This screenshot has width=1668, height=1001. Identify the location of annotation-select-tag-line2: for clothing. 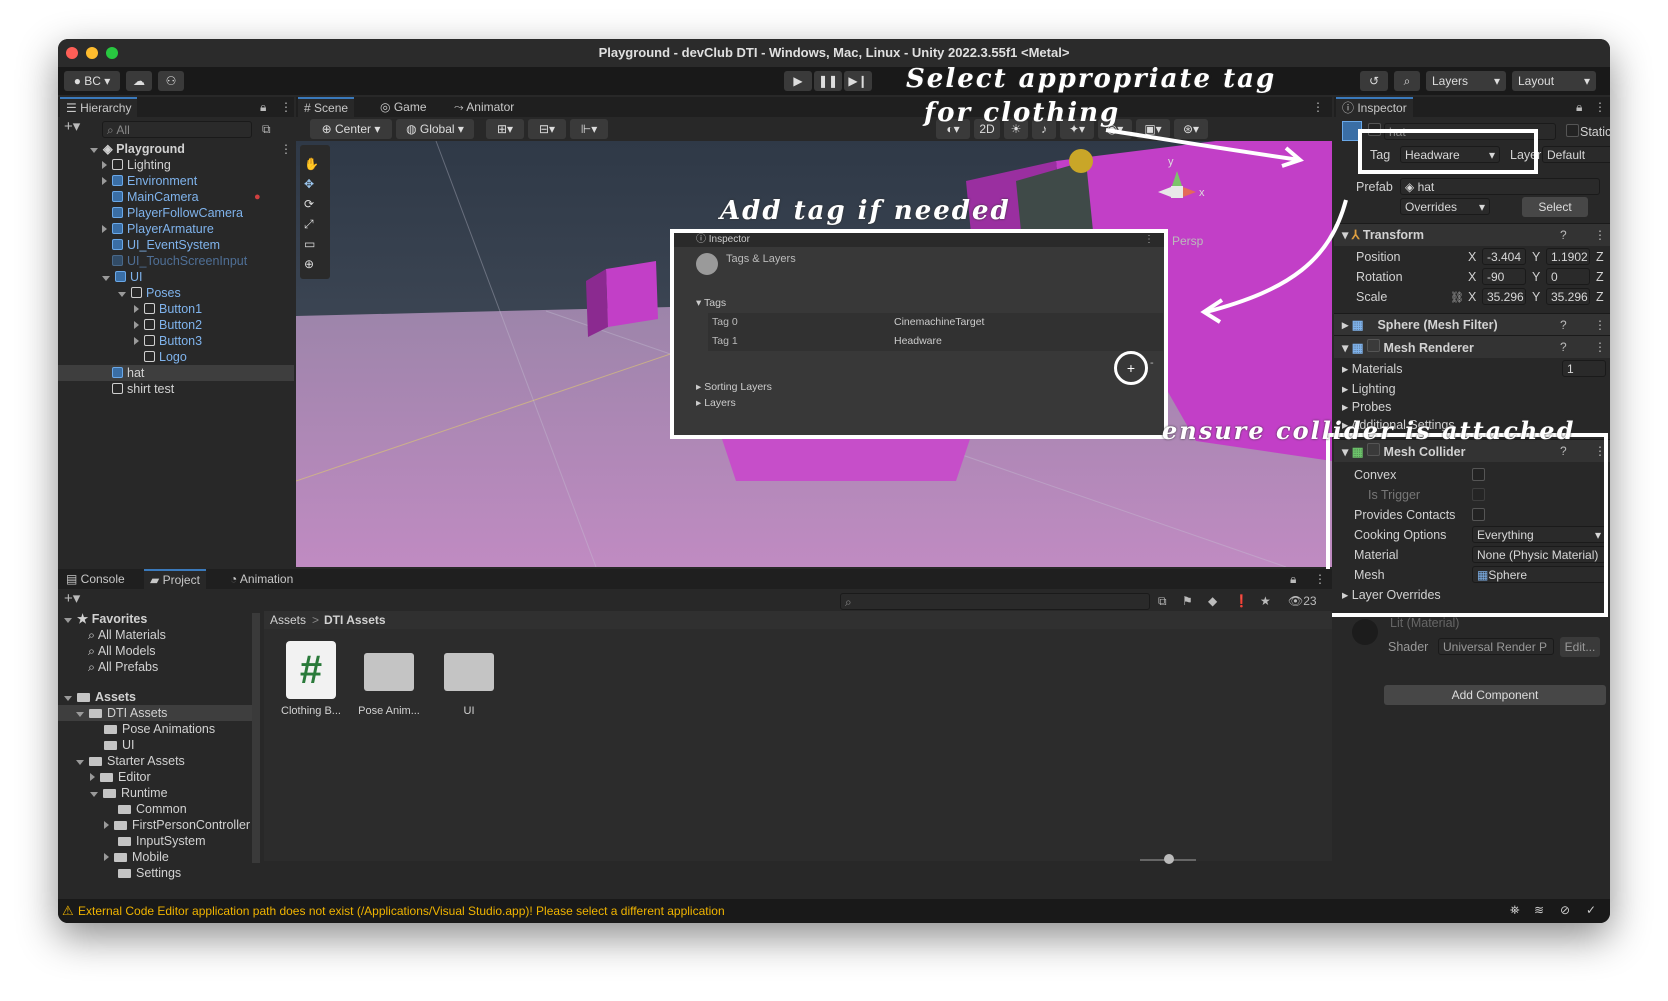
(1022, 113).